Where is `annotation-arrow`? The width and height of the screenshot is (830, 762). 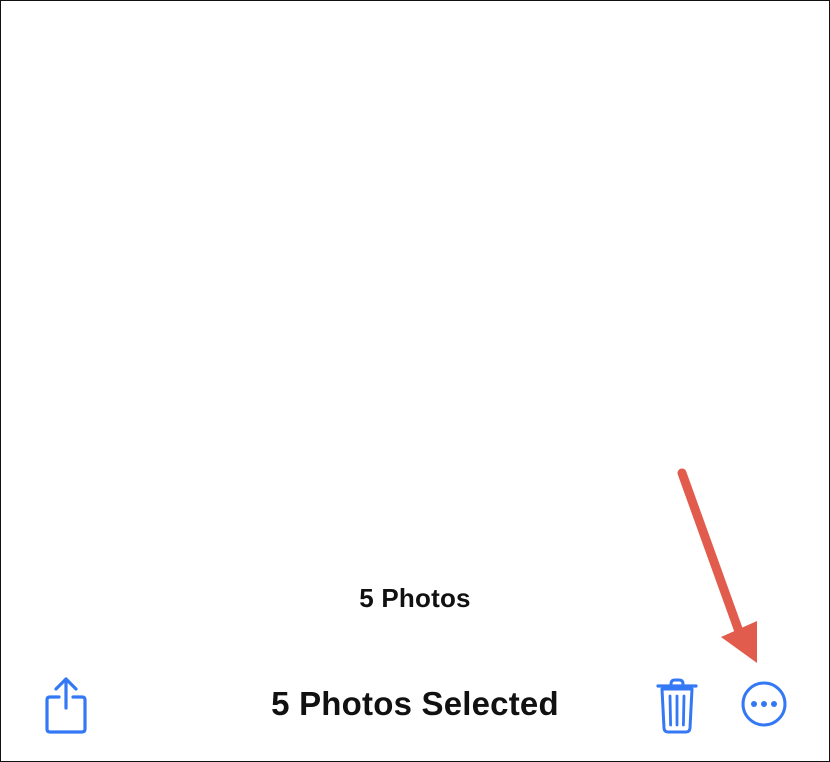
annotation-arrow is located at coordinates (717, 565).